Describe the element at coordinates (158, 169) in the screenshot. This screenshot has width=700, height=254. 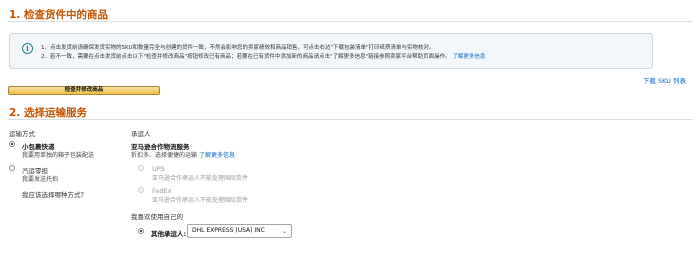
I see `ups-title: UPS` at that location.